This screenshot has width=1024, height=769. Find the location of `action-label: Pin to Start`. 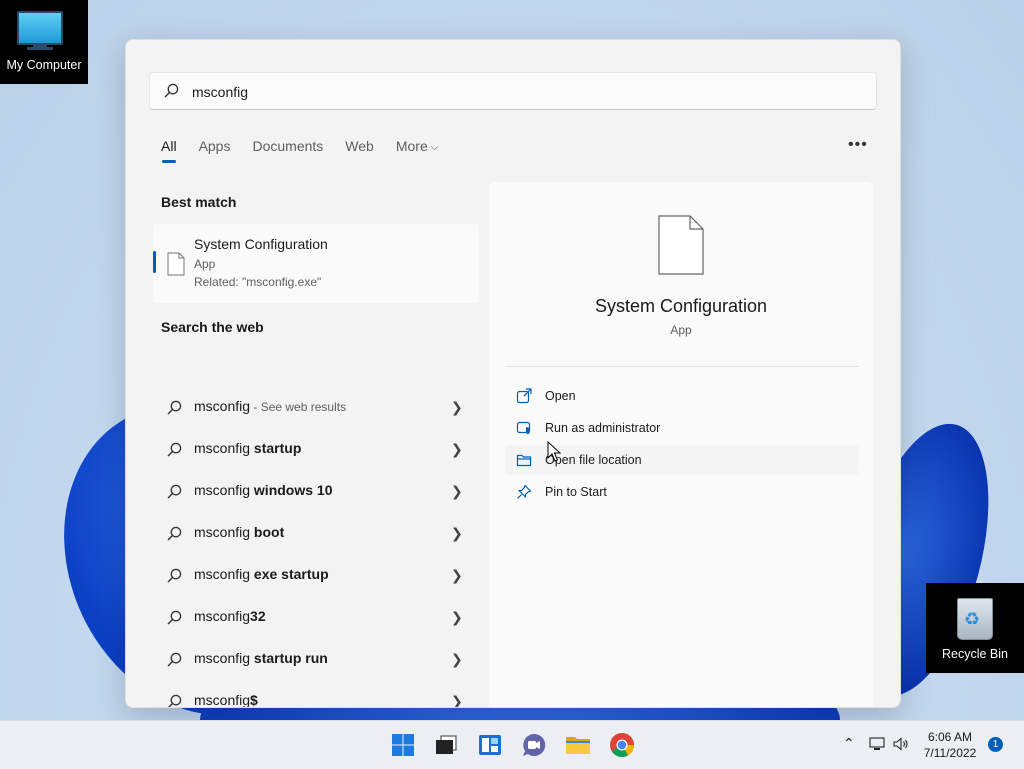

action-label: Pin to Start is located at coordinates (576, 492).